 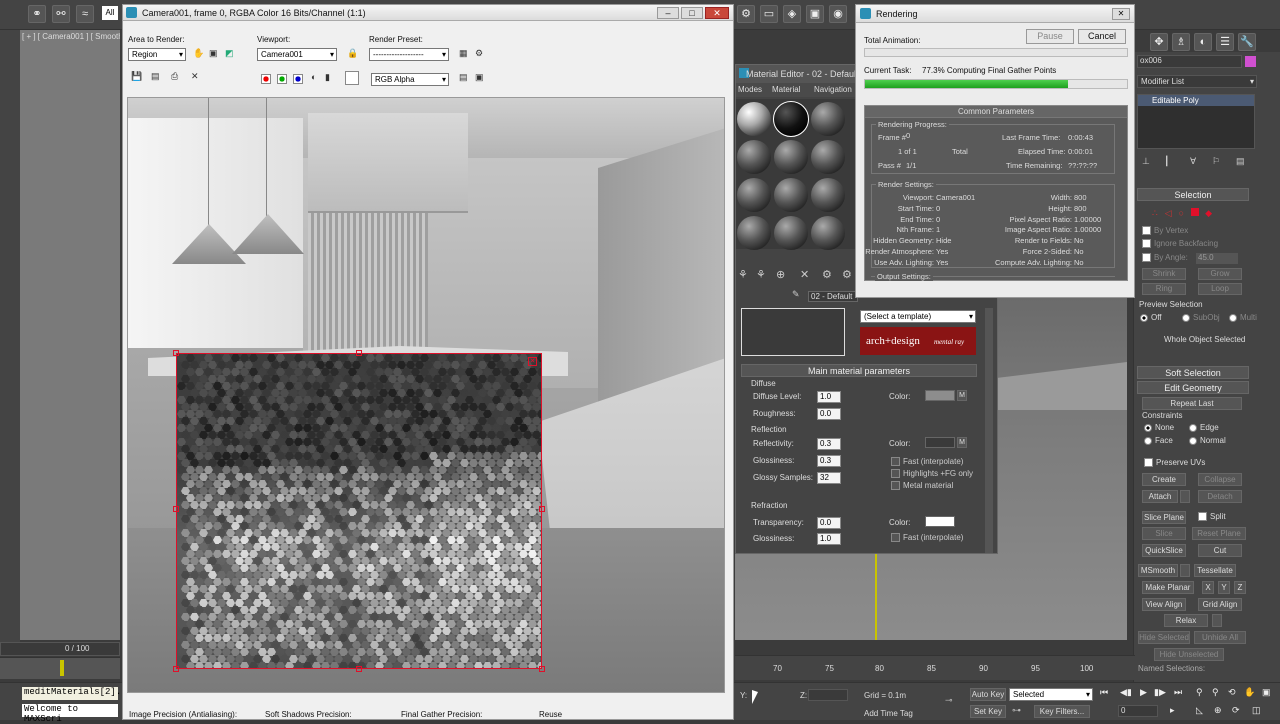 I want to click on diffuse-color-swatch, so click(x=940, y=395).